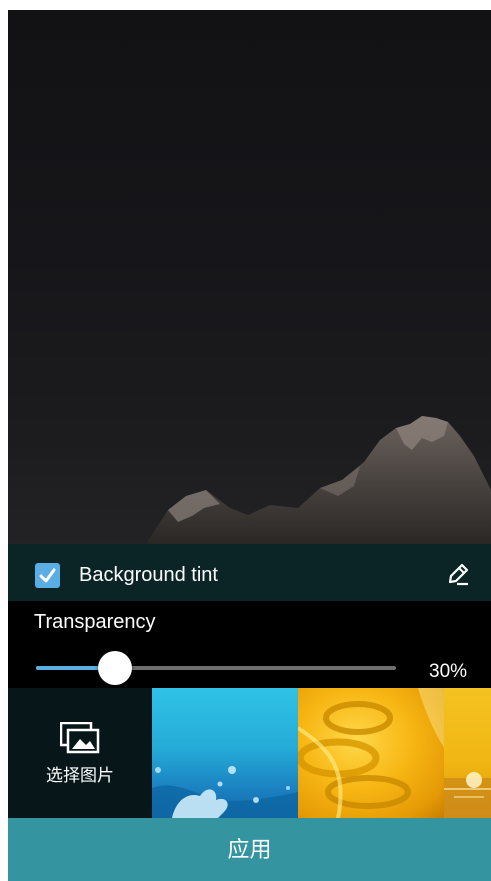 Image resolution: width=491 pixels, height=881 pixels. What do you see at coordinates (249, 644) in the screenshot?
I see `transparency-section: Transparency 30%` at bounding box center [249, 644].